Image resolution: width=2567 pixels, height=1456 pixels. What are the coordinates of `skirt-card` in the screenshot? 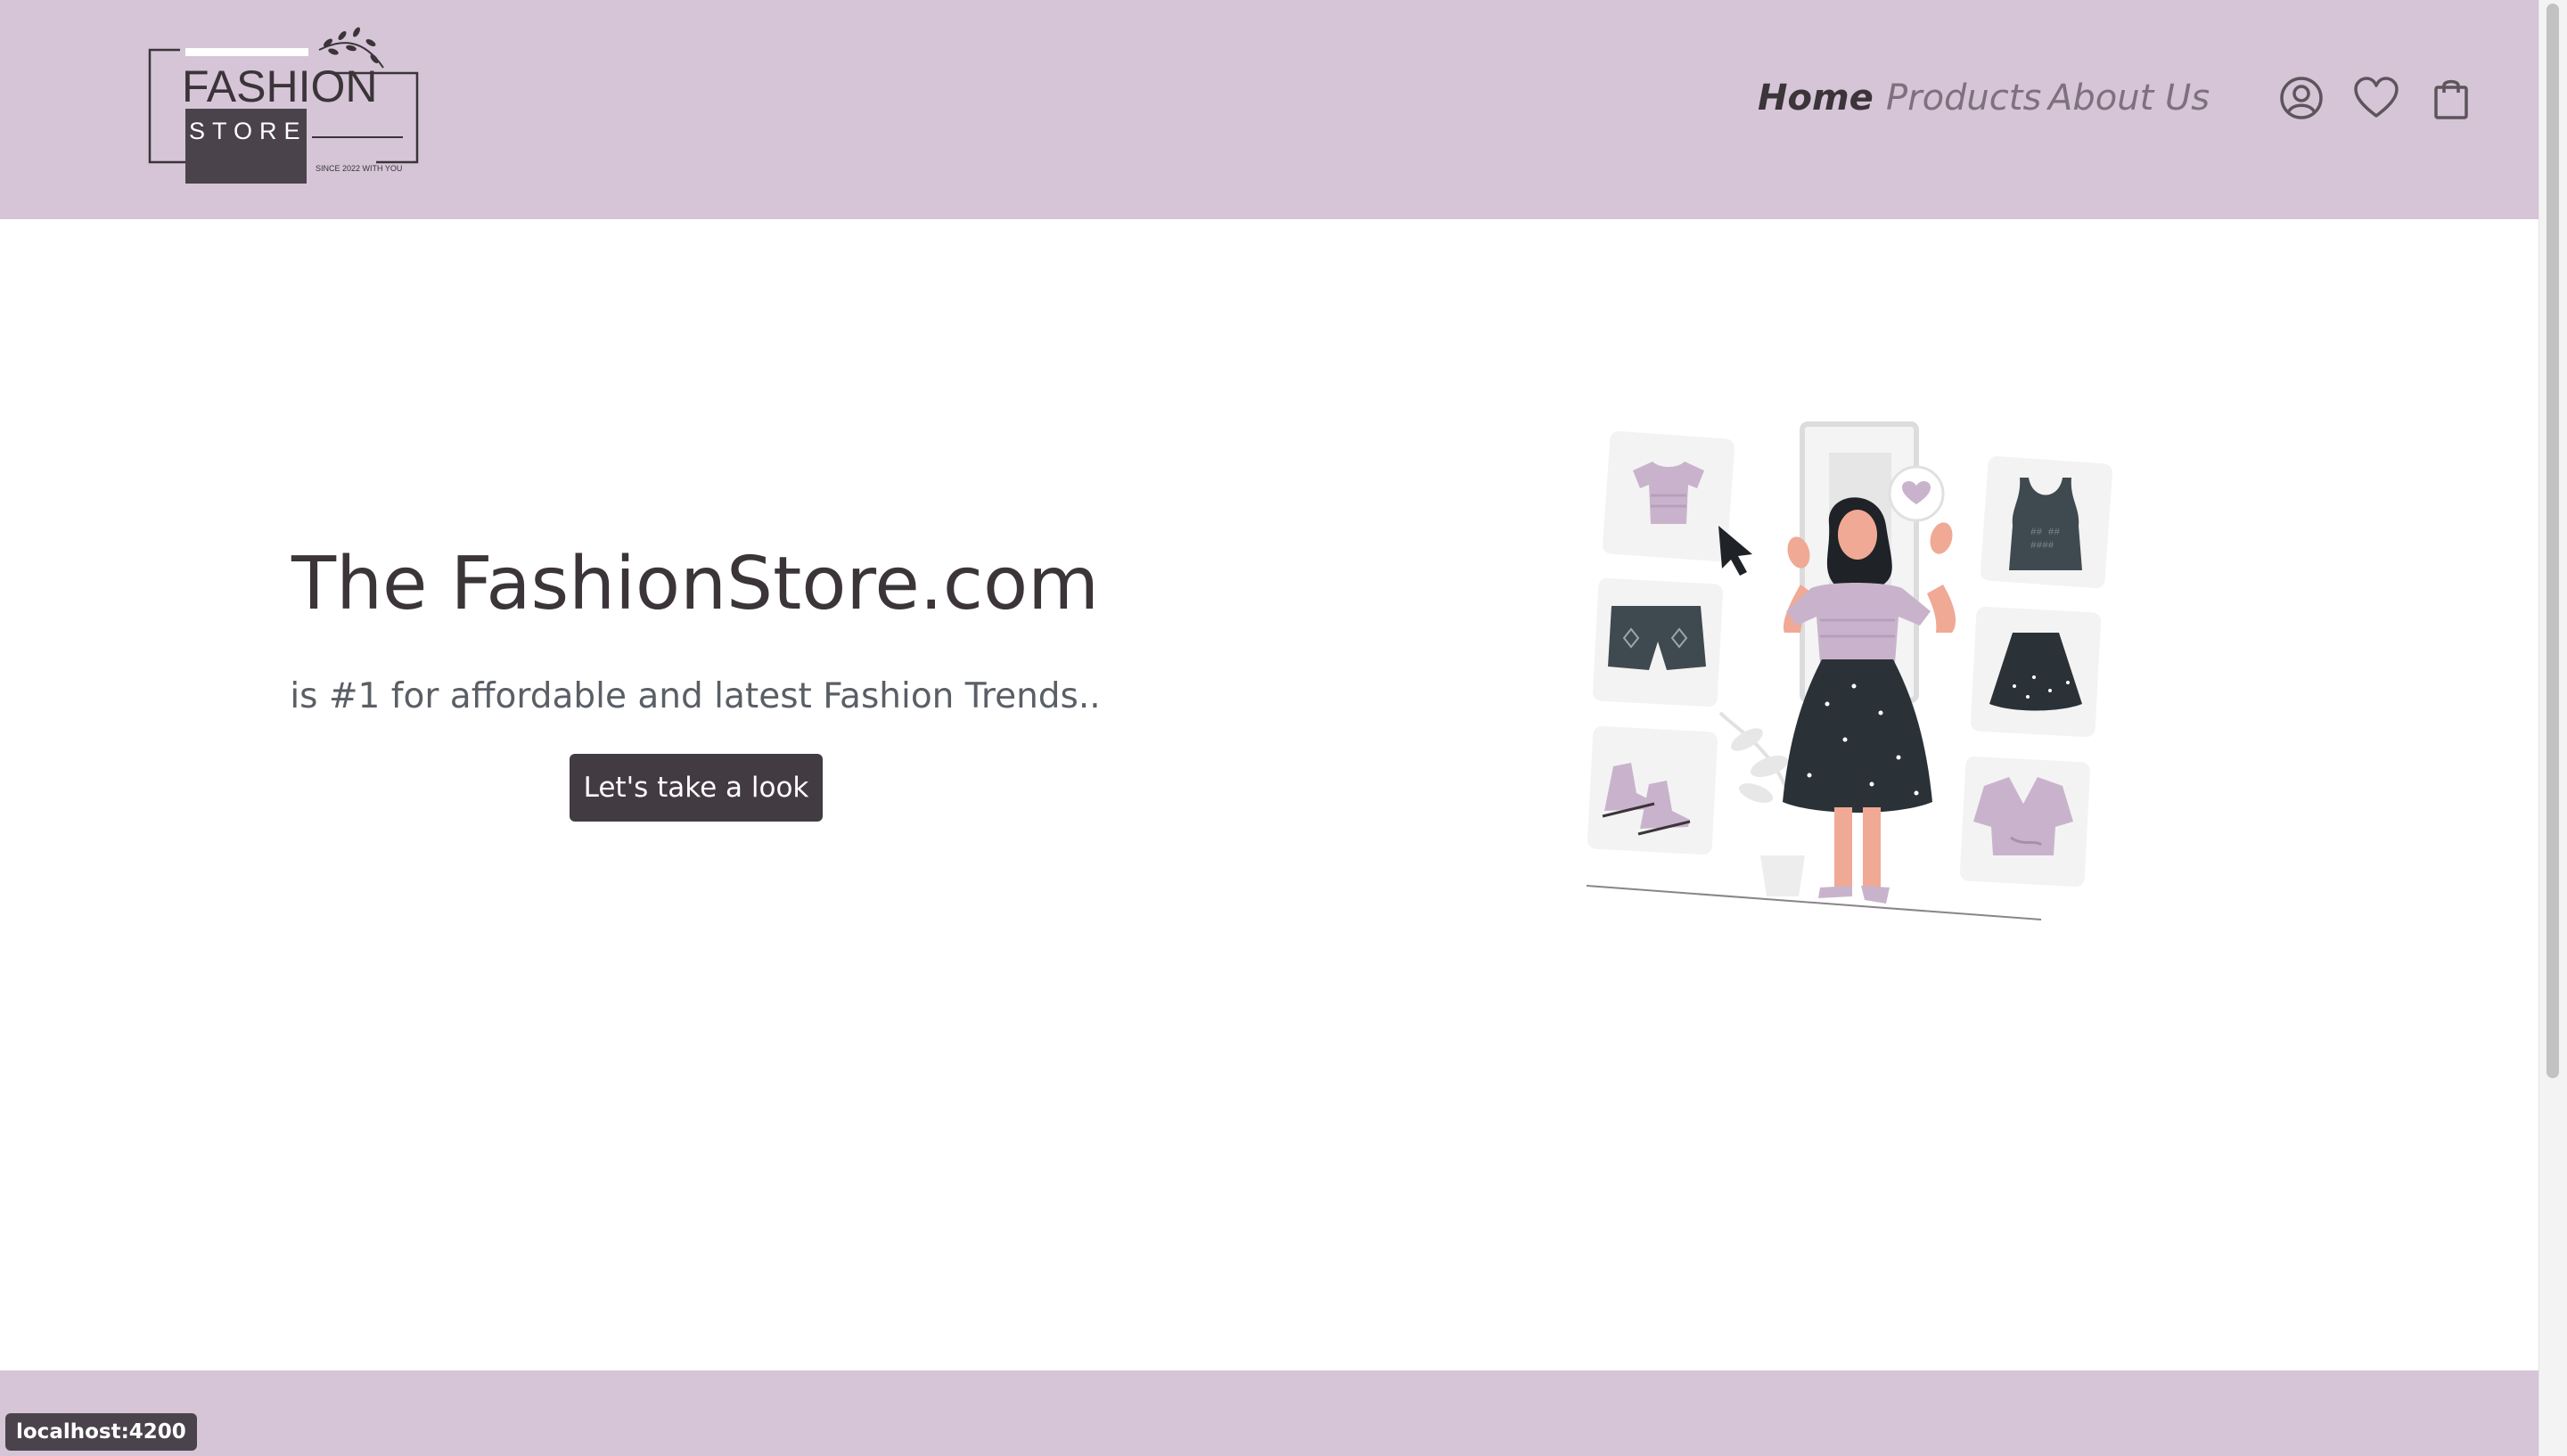 It's located at (2036, 672).